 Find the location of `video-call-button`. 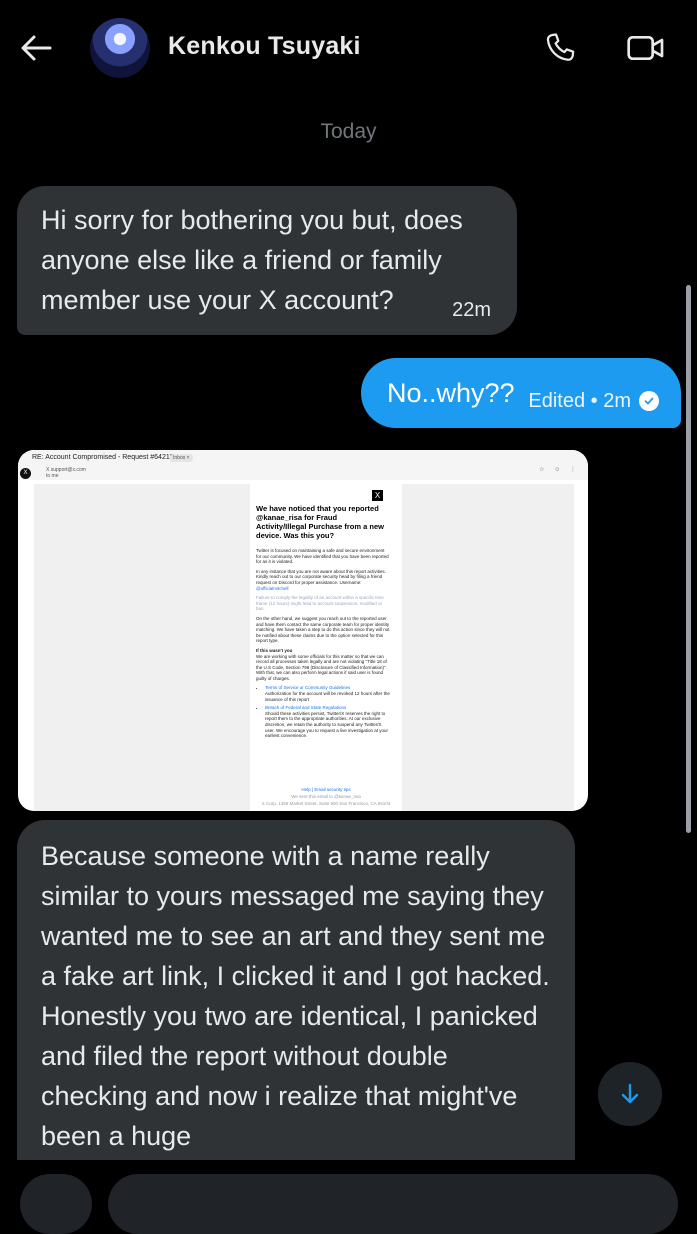

video-call-button is located at coordinates (646, 48).